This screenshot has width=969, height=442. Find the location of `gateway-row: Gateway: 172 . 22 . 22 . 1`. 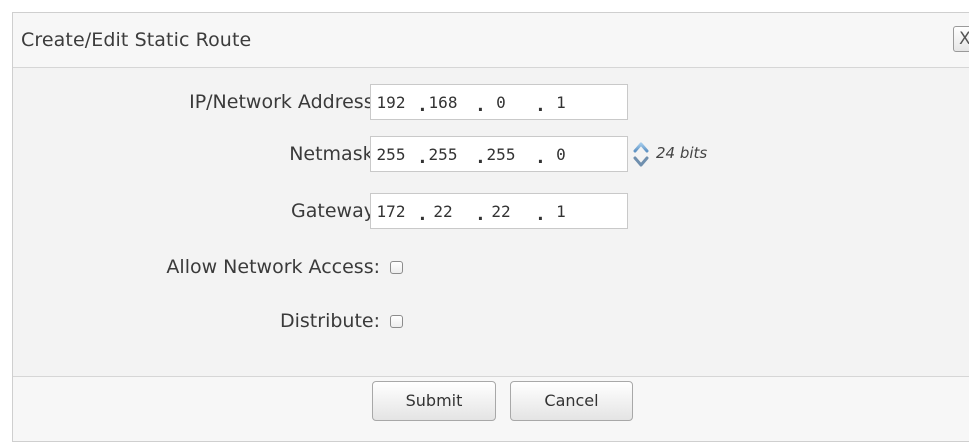

gateway-row: Gateway: 172 . 22 . 22 . 1 is located at coordinates (491, 211).